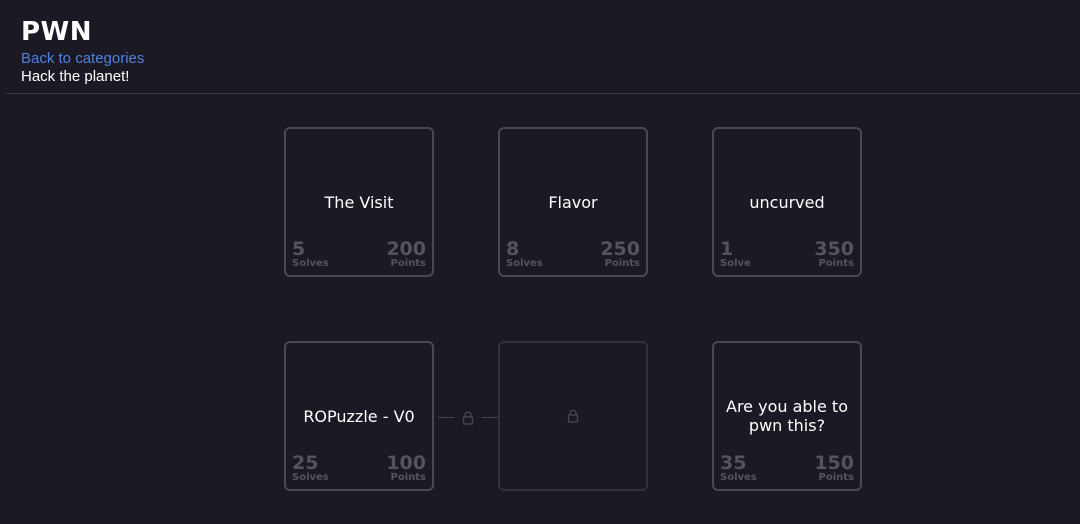  I want to click on challenge-card-the-visit: The Visit 5 Solves 200 Points, so click(359, 202).